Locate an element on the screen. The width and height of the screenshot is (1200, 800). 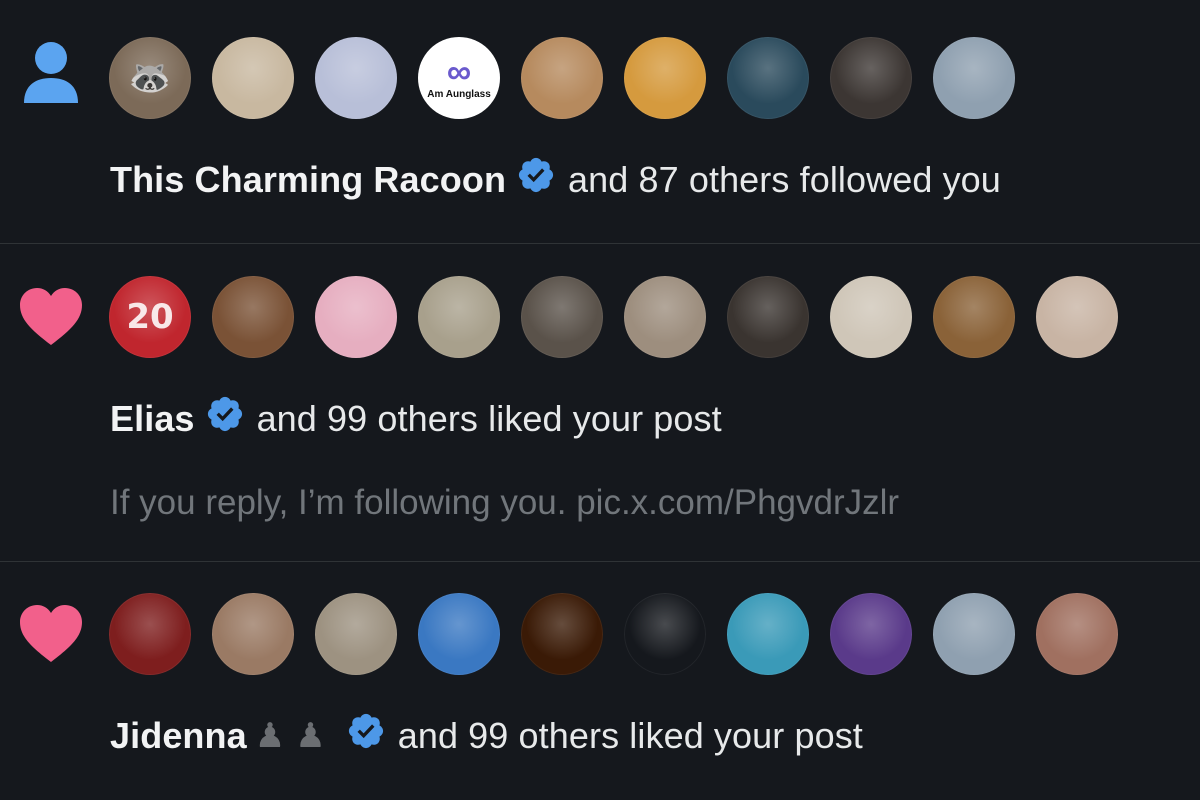
boy-avatar is located at coordinates (974, 317).